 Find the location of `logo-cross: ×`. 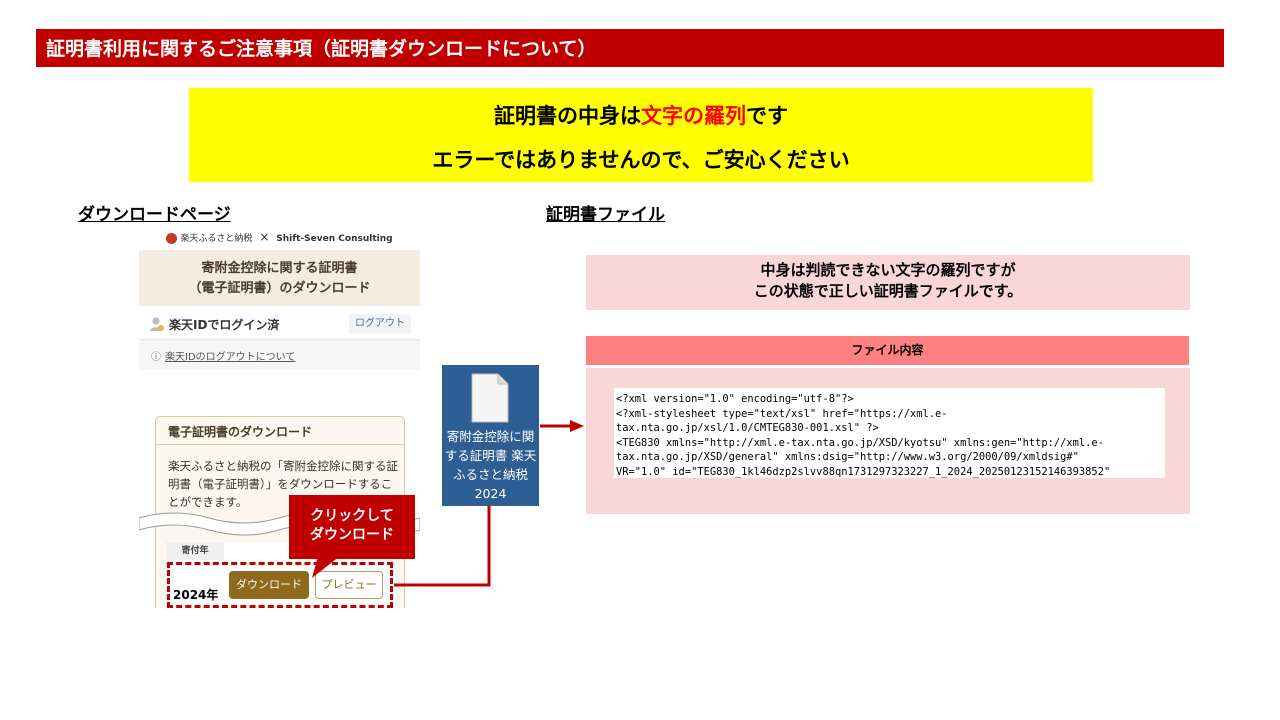

logo-cross: × is located at coordinates (264, 237).